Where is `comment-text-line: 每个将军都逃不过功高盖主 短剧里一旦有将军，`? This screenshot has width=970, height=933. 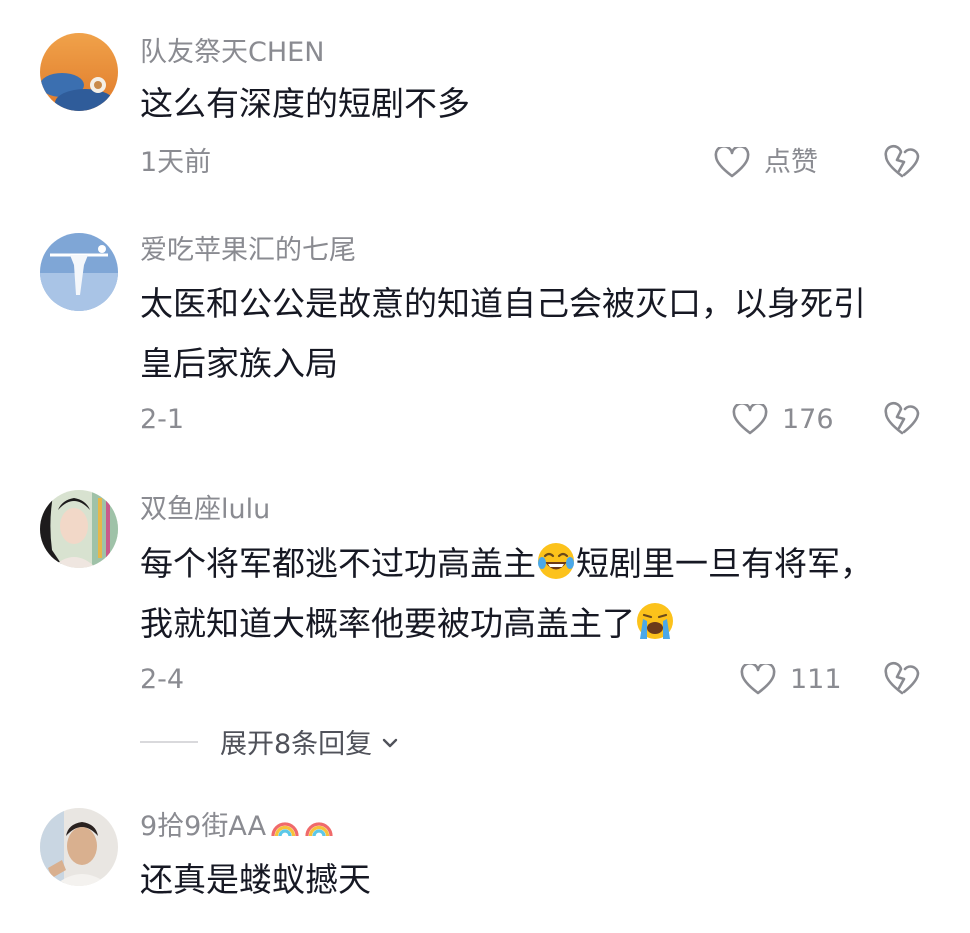
comment-text-line: 每个将军都逃不过功高盖主 短剧里一旦有将军， is located at coordinates (535, 564).